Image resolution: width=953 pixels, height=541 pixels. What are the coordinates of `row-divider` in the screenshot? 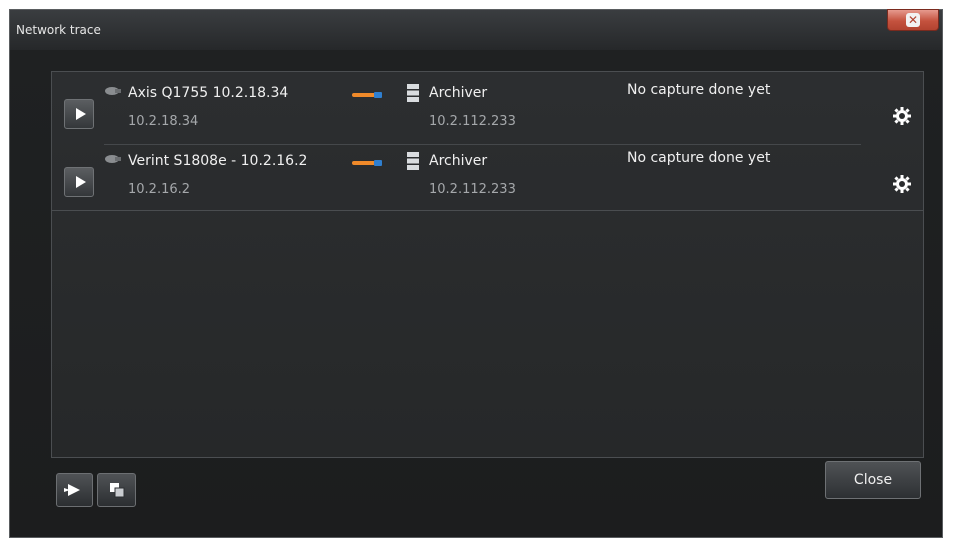 It's located at (482, 144).